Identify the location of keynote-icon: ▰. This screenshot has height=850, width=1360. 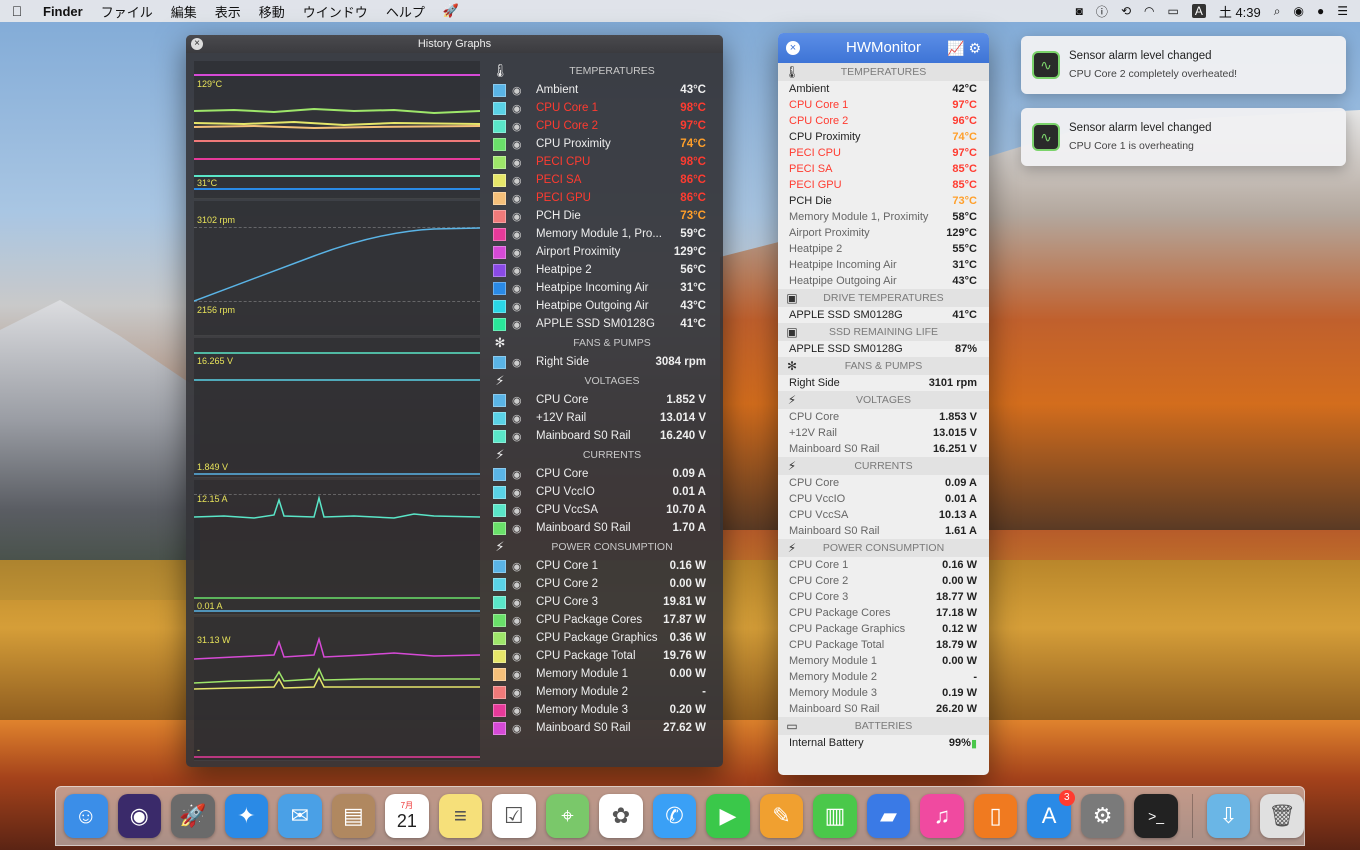
(888, 816).